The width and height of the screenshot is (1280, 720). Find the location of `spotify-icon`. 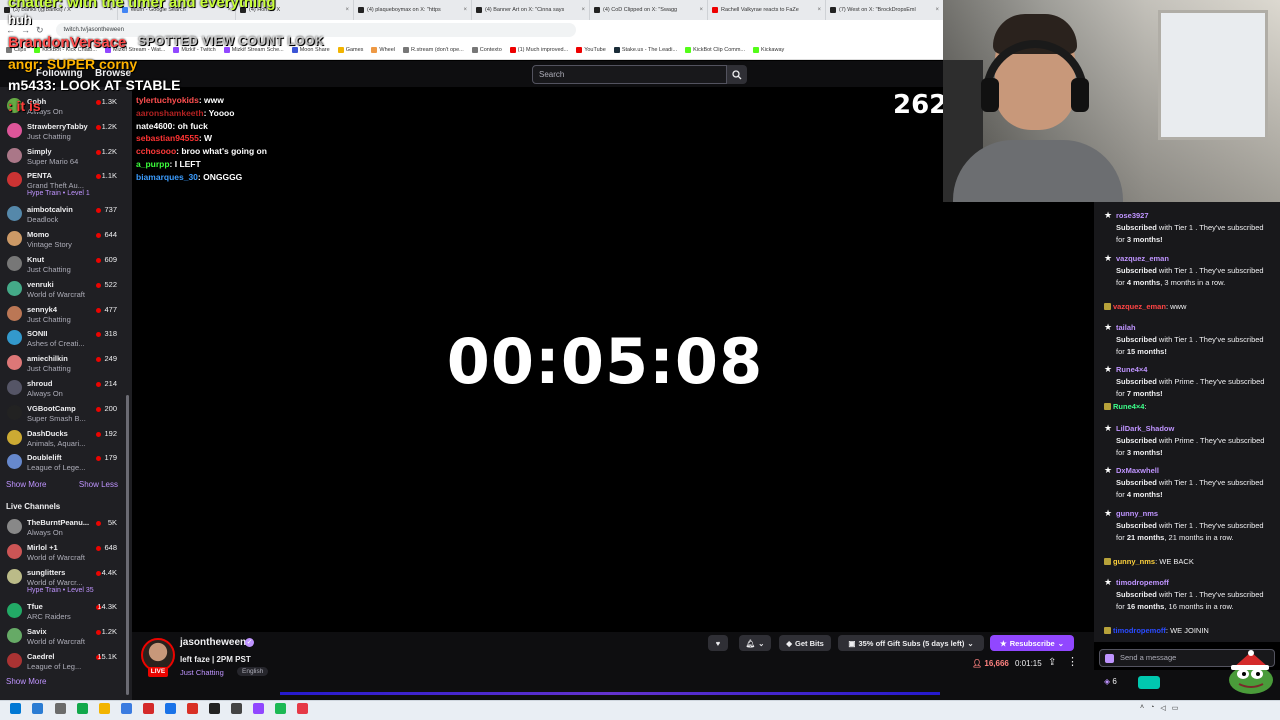

spotify-icon is located at coordinates (280, 708).